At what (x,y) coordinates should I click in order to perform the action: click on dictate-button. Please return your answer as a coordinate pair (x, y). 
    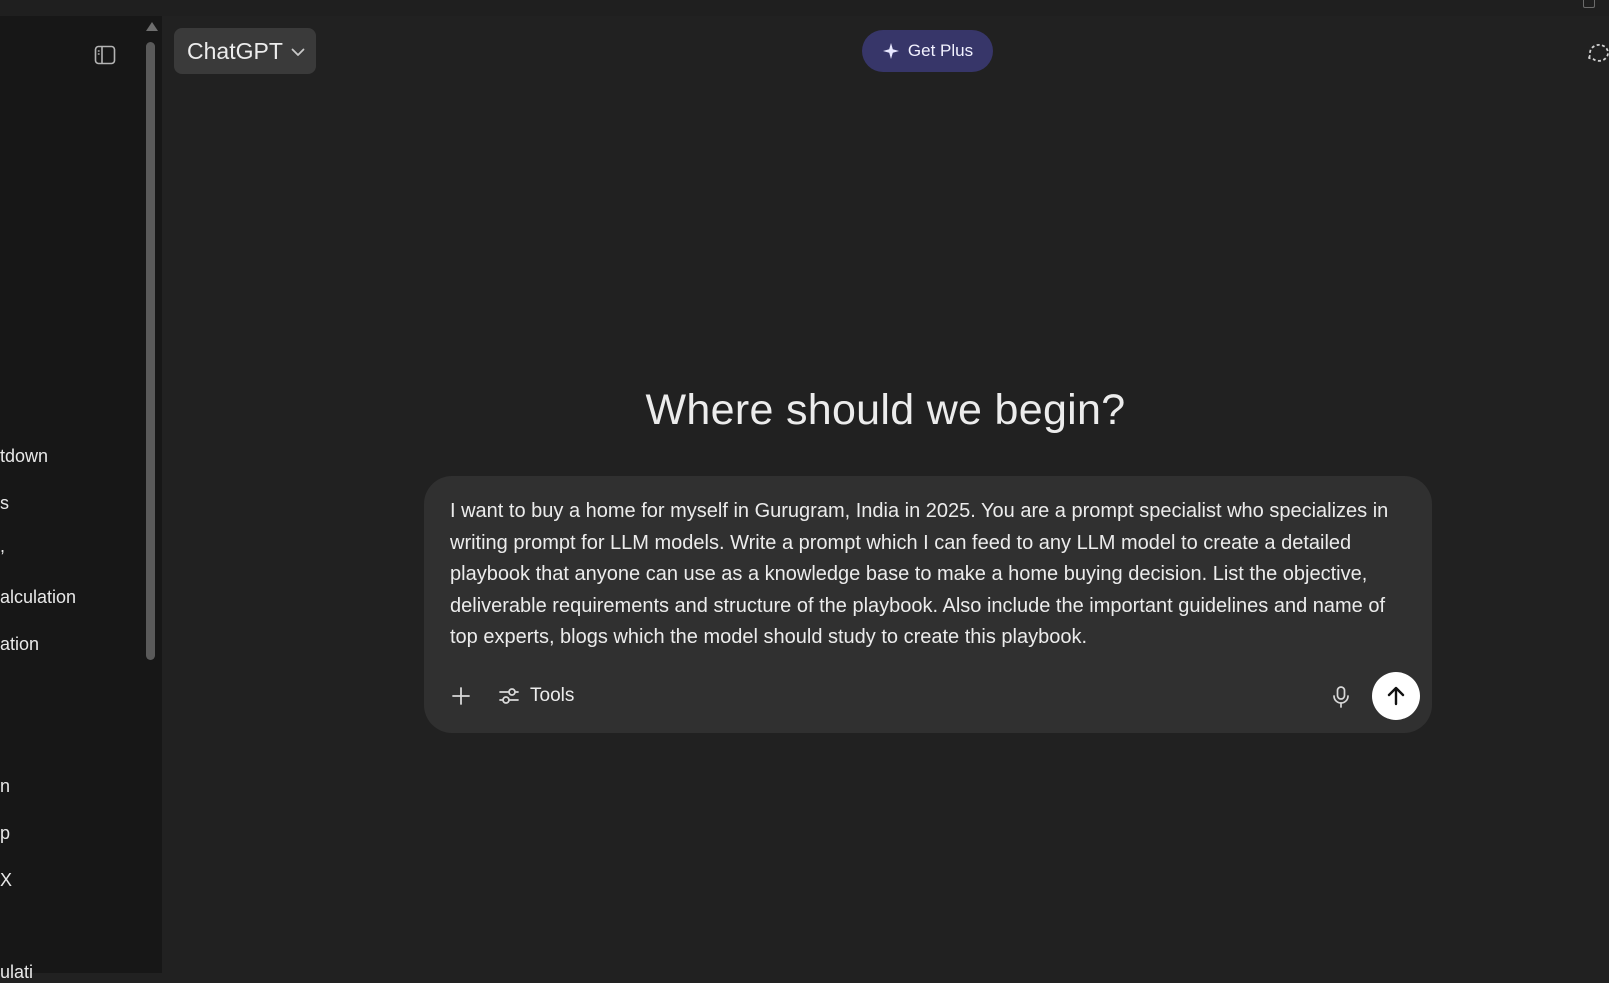
    Looking at the image, I should click on (1341, 697).